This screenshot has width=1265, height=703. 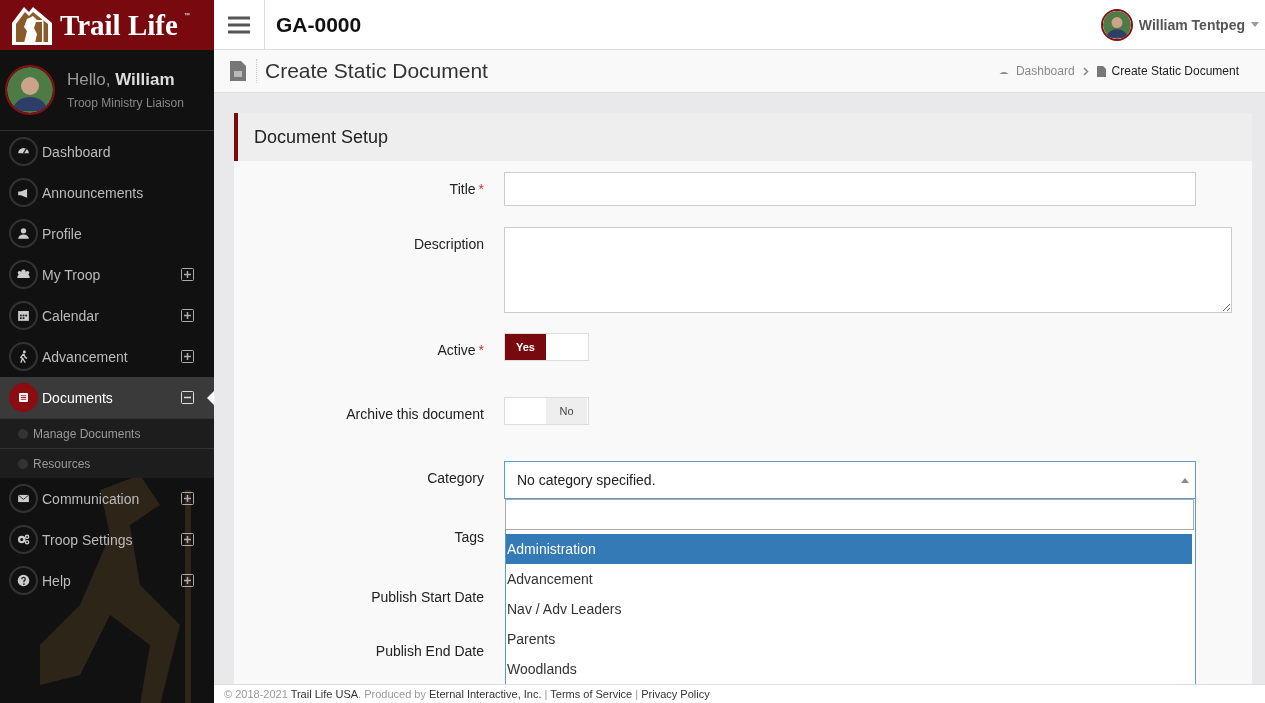 I want to click on dropdown-option: Nav / Adv Leaders, so click(x=849, y=609).